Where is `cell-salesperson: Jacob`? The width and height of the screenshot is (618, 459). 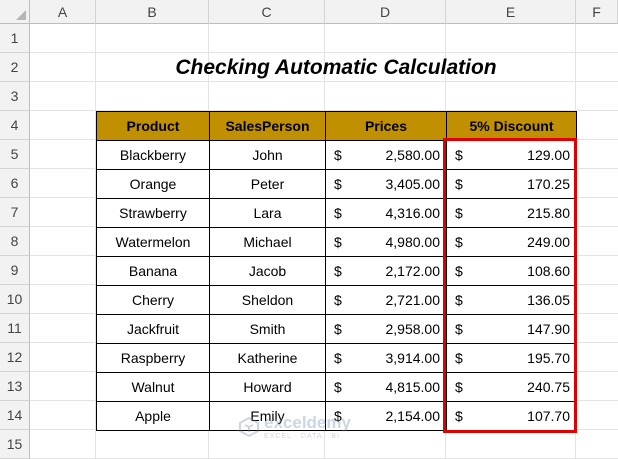
cell-salesperson: Jacob is located at coordinates (267, 271).